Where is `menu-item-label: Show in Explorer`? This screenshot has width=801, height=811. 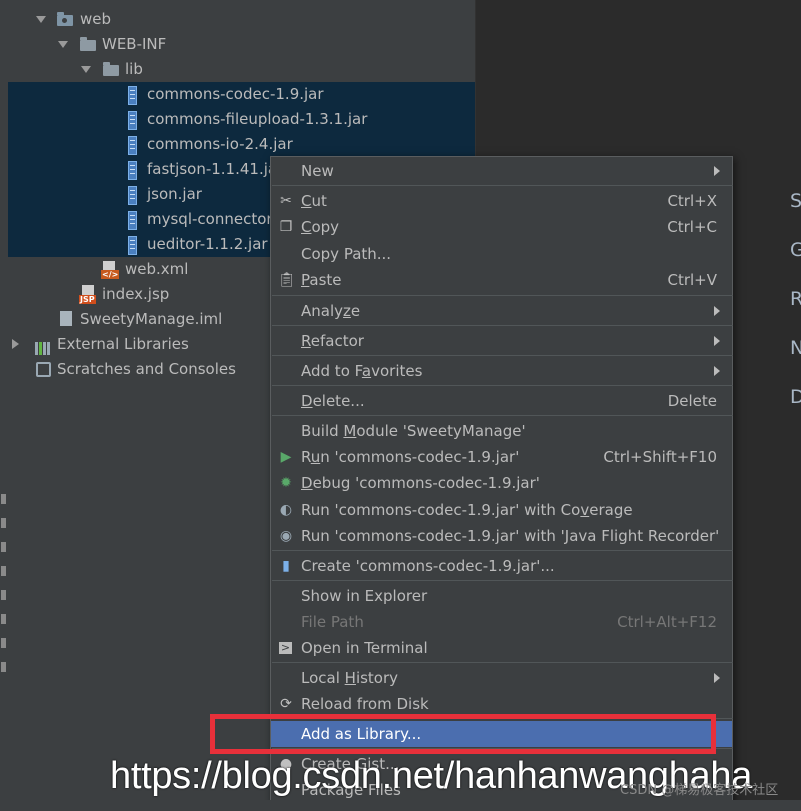
menu-item-label: Show in Explorer is located at coordinates (364, 596).